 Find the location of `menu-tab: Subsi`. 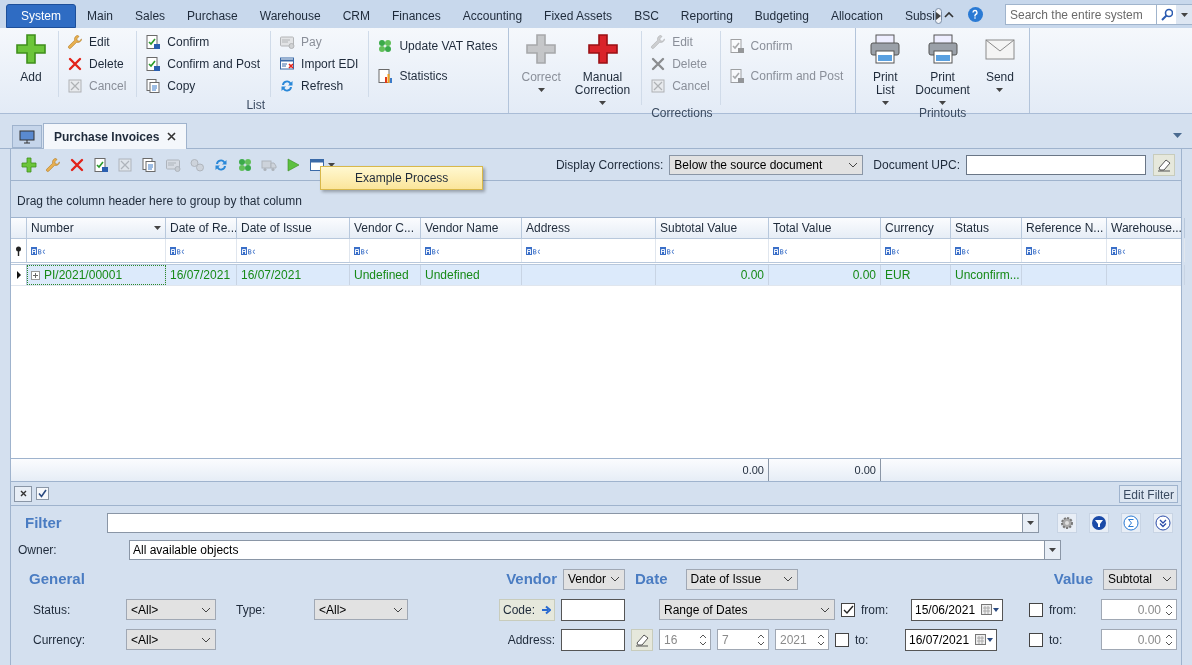

menu-tab: Subsi is located at coordinates (914, 16).